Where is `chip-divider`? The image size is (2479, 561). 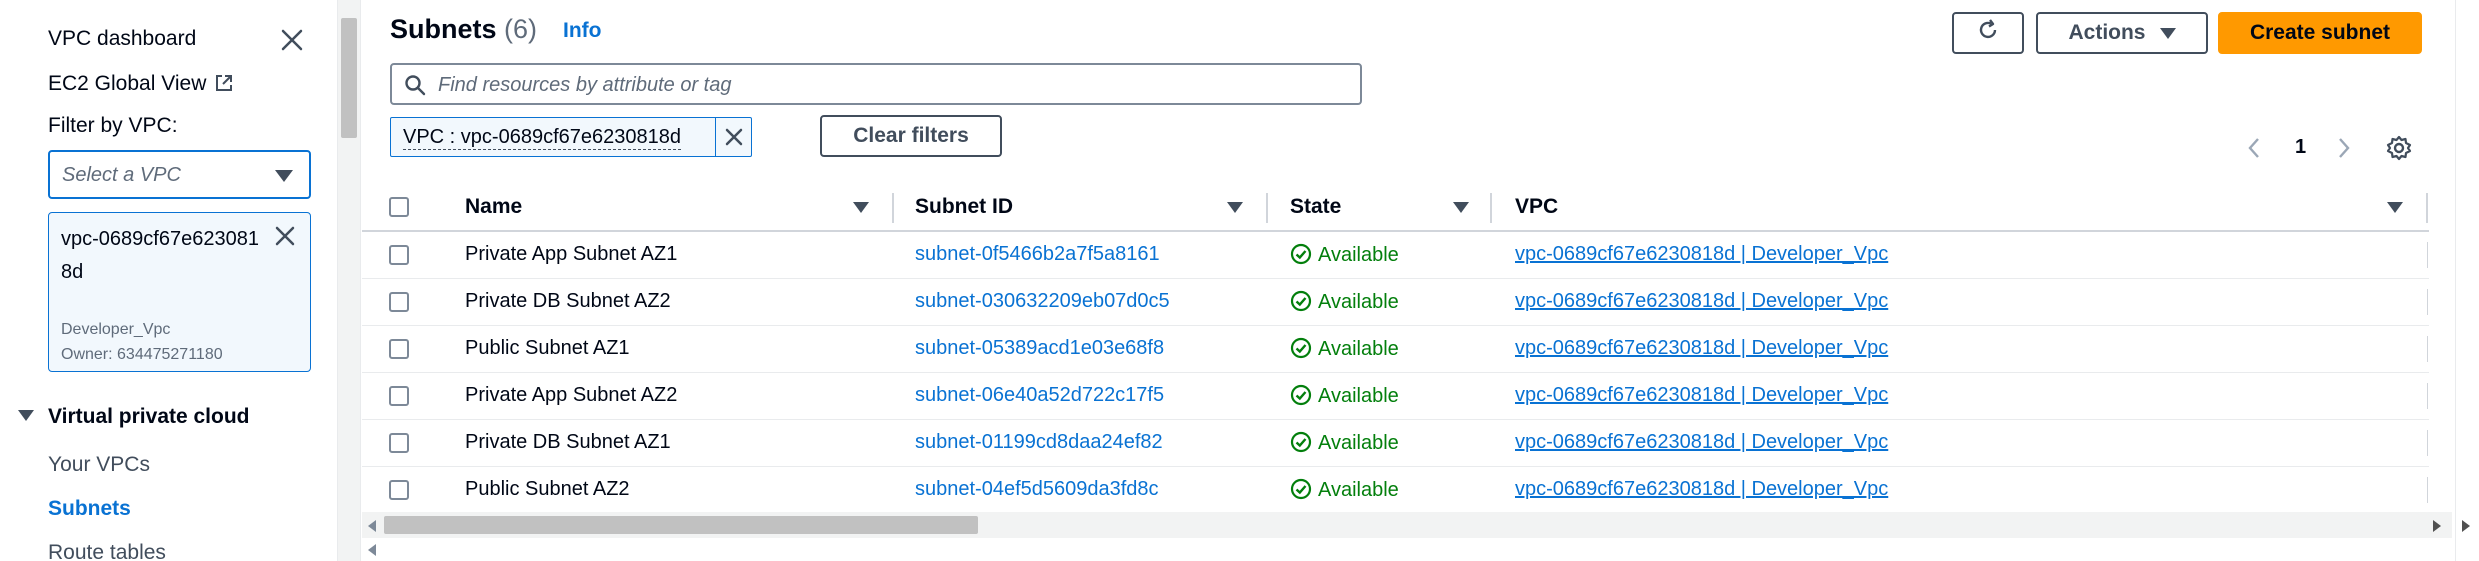
chip-divider is located at coordinates (715, 137).